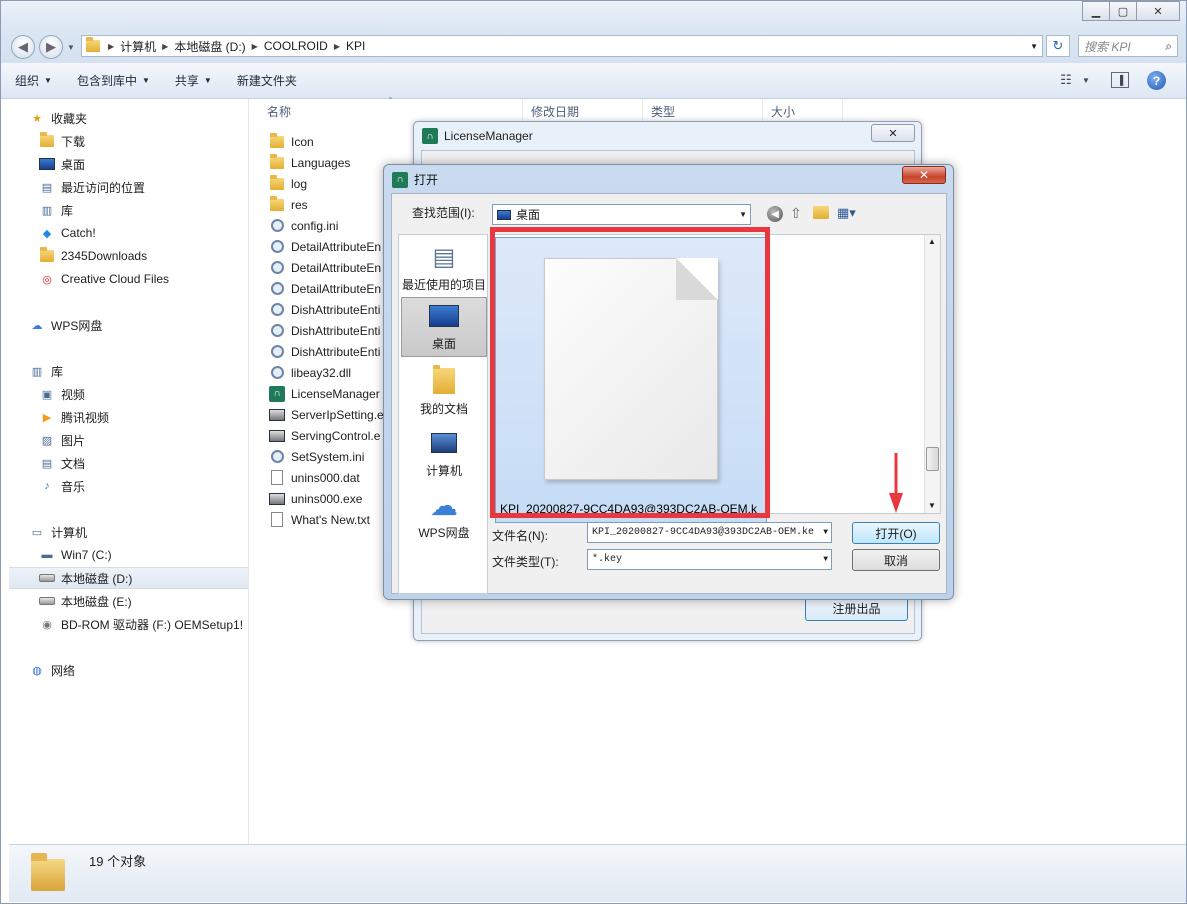 This screenshot has height=904, width=1187. What do you see at coordinates (628, 509) in the screenshot?
I see `selected-file-name: KPI_20200827-9CC4DA93@393DC2AB-OEM.k` at bounding box center [628, 509].